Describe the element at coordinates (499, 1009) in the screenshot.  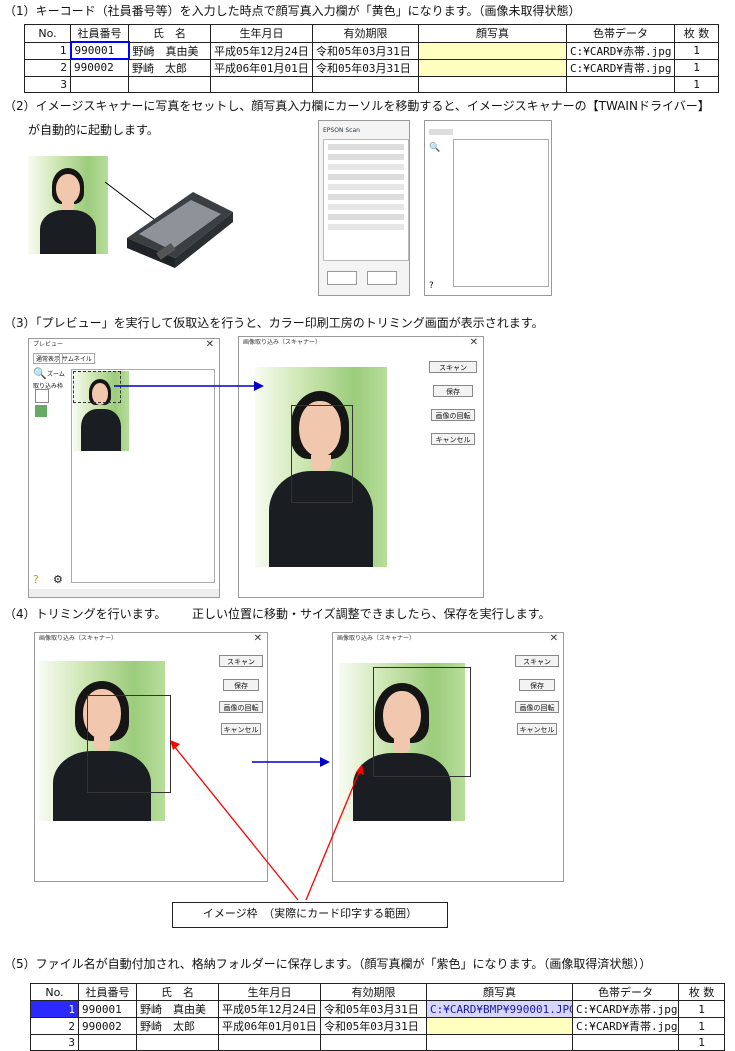
I see `cell-photo: C:¥CARD¥BMP¥990001.JPG` at that location.